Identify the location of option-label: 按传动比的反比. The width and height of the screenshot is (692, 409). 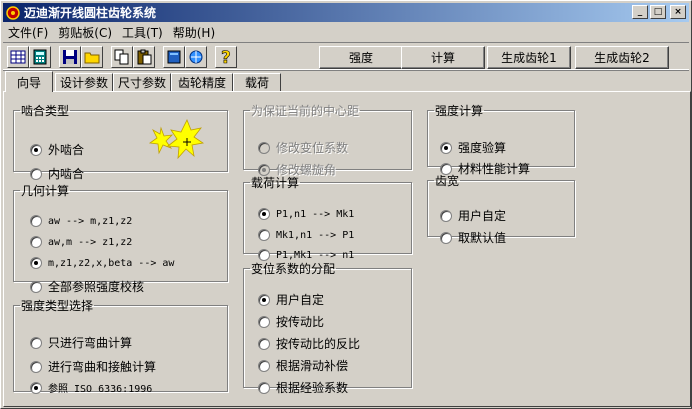
(318, 344).